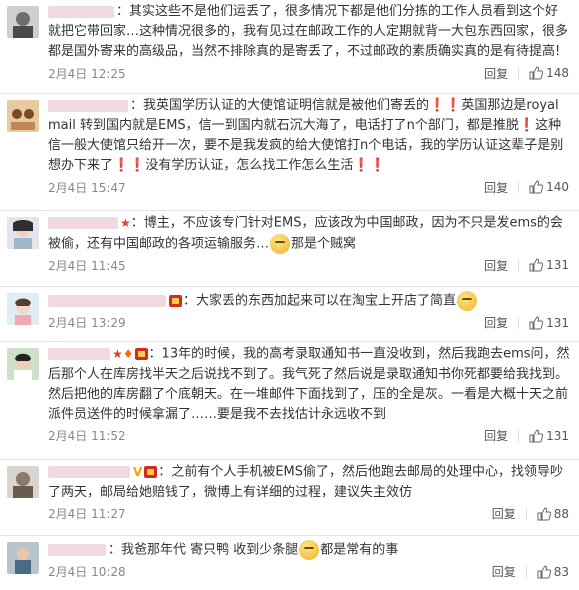 This screenshot has width=579, height=590. I want to click on comment-text-tail: 都是常有的事, so click(359, 550).